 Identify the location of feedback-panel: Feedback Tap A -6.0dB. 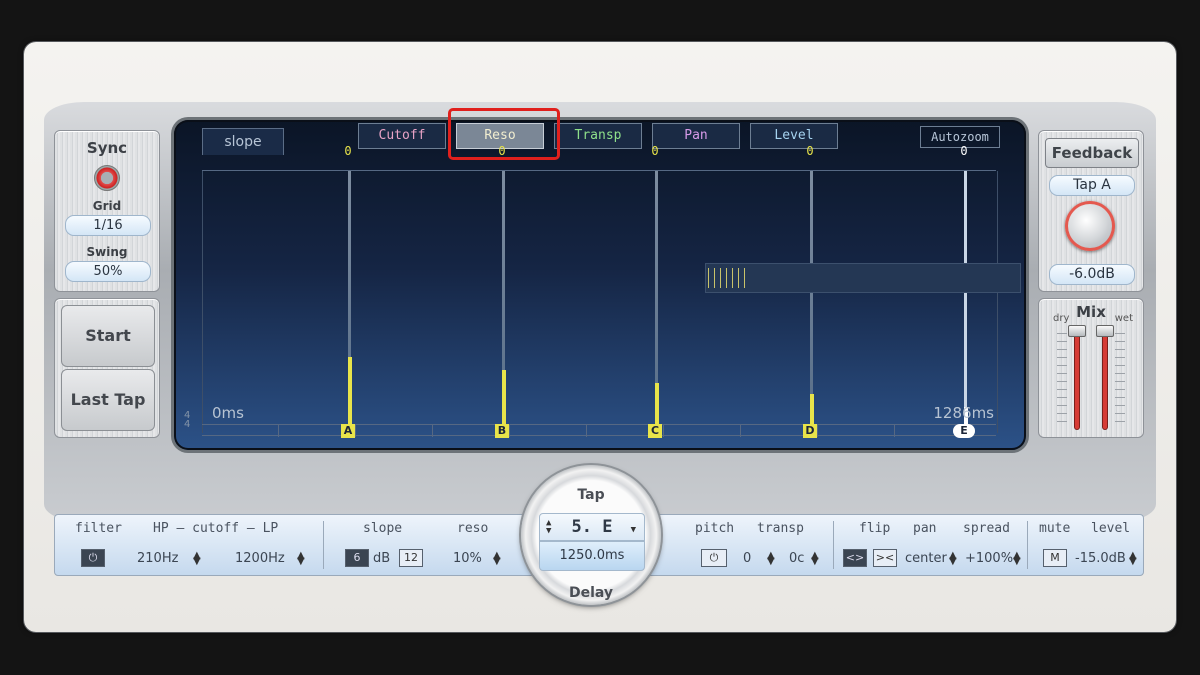
(1091, 211).